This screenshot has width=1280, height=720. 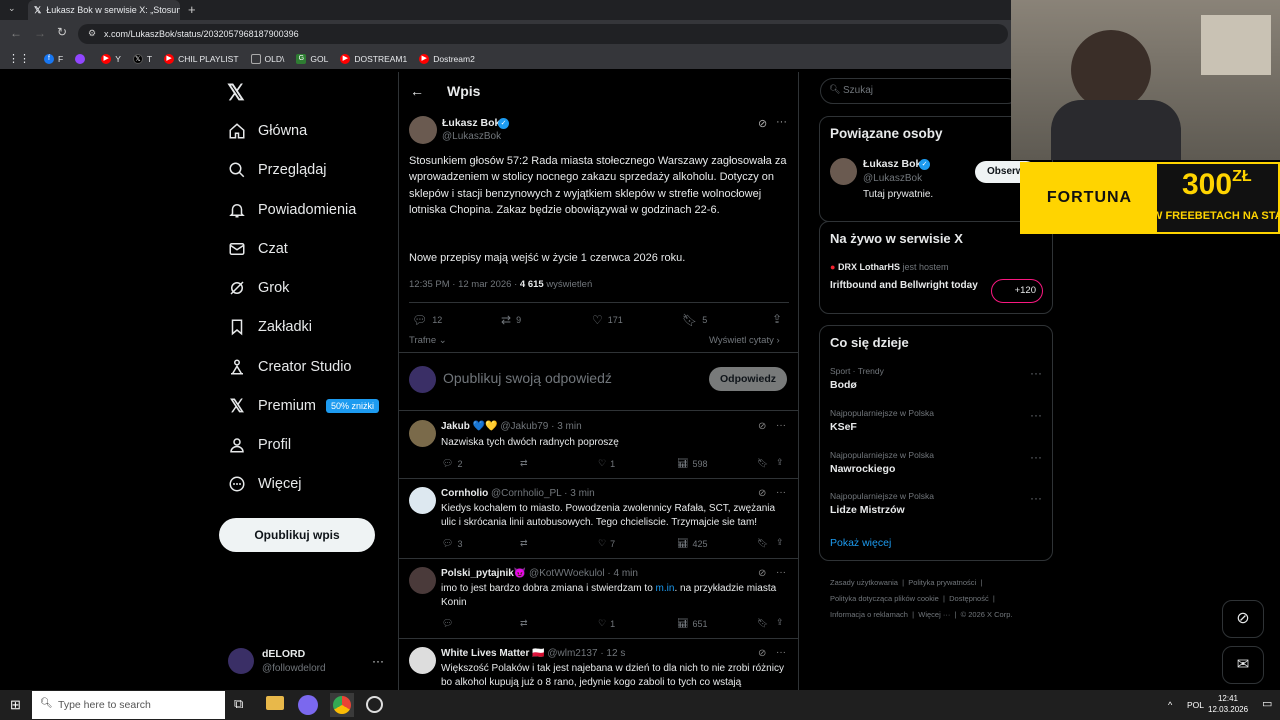 What do you see at coordinates (62, 32) in the screenshot?
I see `reload-icon: ↻` at bounding box center [62, 32].